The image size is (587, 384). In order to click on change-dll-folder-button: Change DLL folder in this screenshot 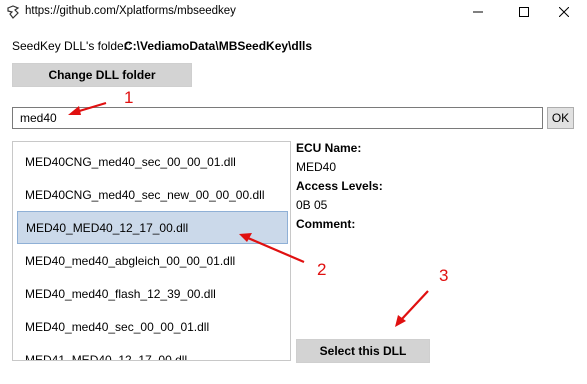, I will do `click(102, 75)`.